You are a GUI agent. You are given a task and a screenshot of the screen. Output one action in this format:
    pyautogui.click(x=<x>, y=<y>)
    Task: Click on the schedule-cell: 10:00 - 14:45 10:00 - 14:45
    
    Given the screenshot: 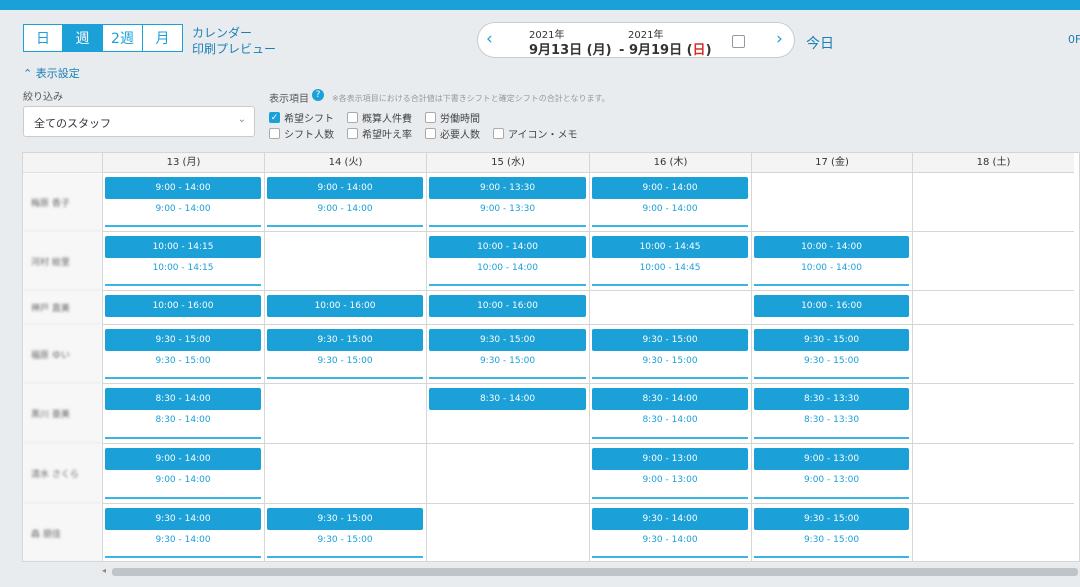 What is the action you would take?
    pyautogui.click(x=670, y=261)
    